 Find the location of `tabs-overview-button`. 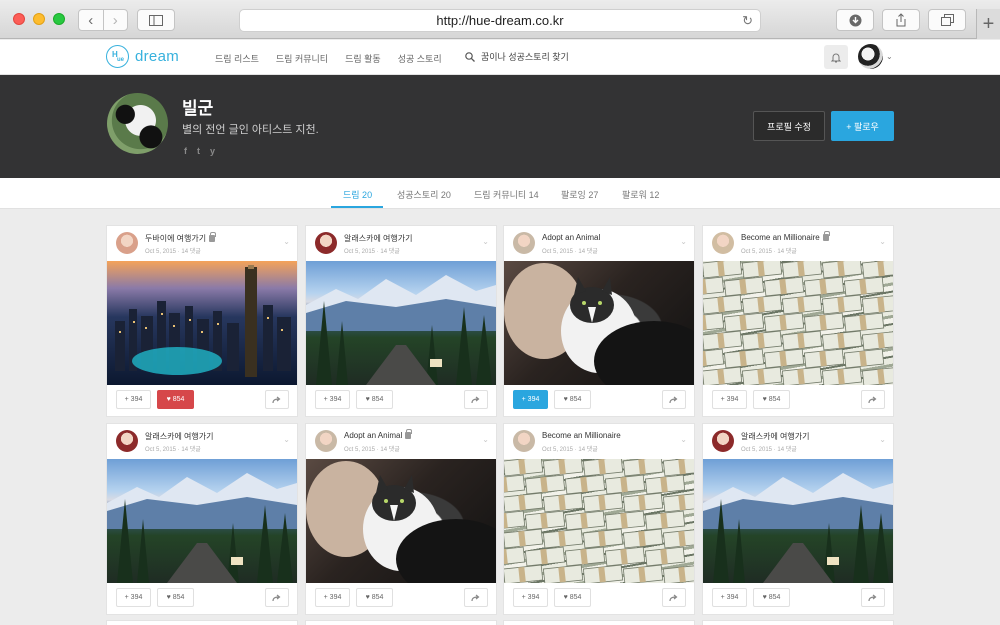

tabs-overview-button is located at coordinates (947, 20).